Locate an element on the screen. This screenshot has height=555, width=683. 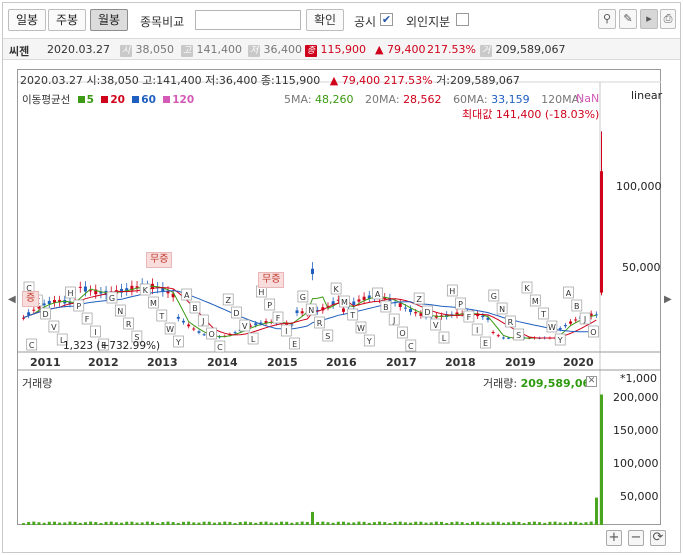
ma60-swatch is located at coordinates (136, 99).